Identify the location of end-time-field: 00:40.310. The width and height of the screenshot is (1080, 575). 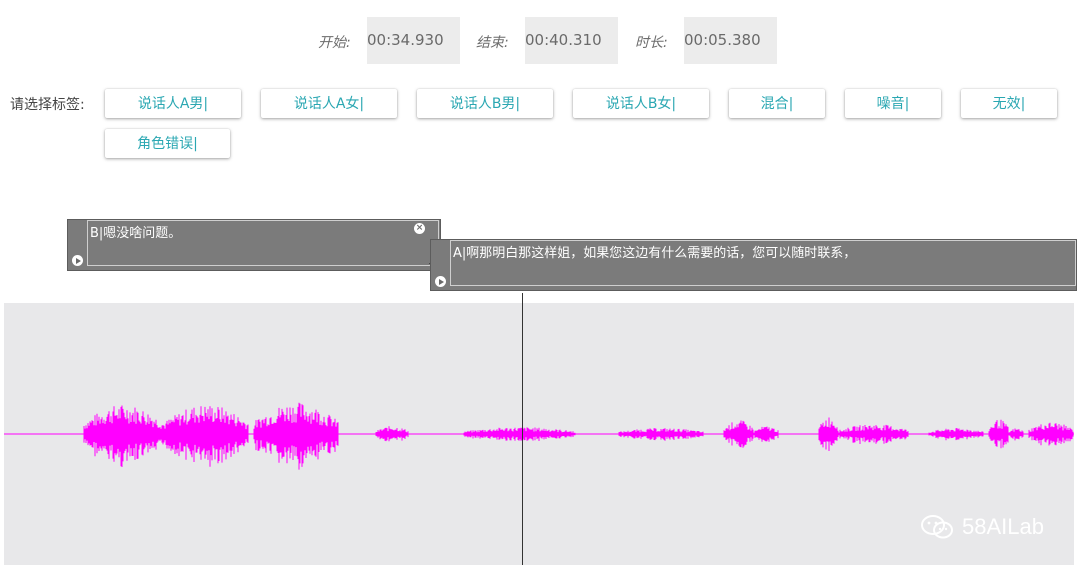
(571, 40).